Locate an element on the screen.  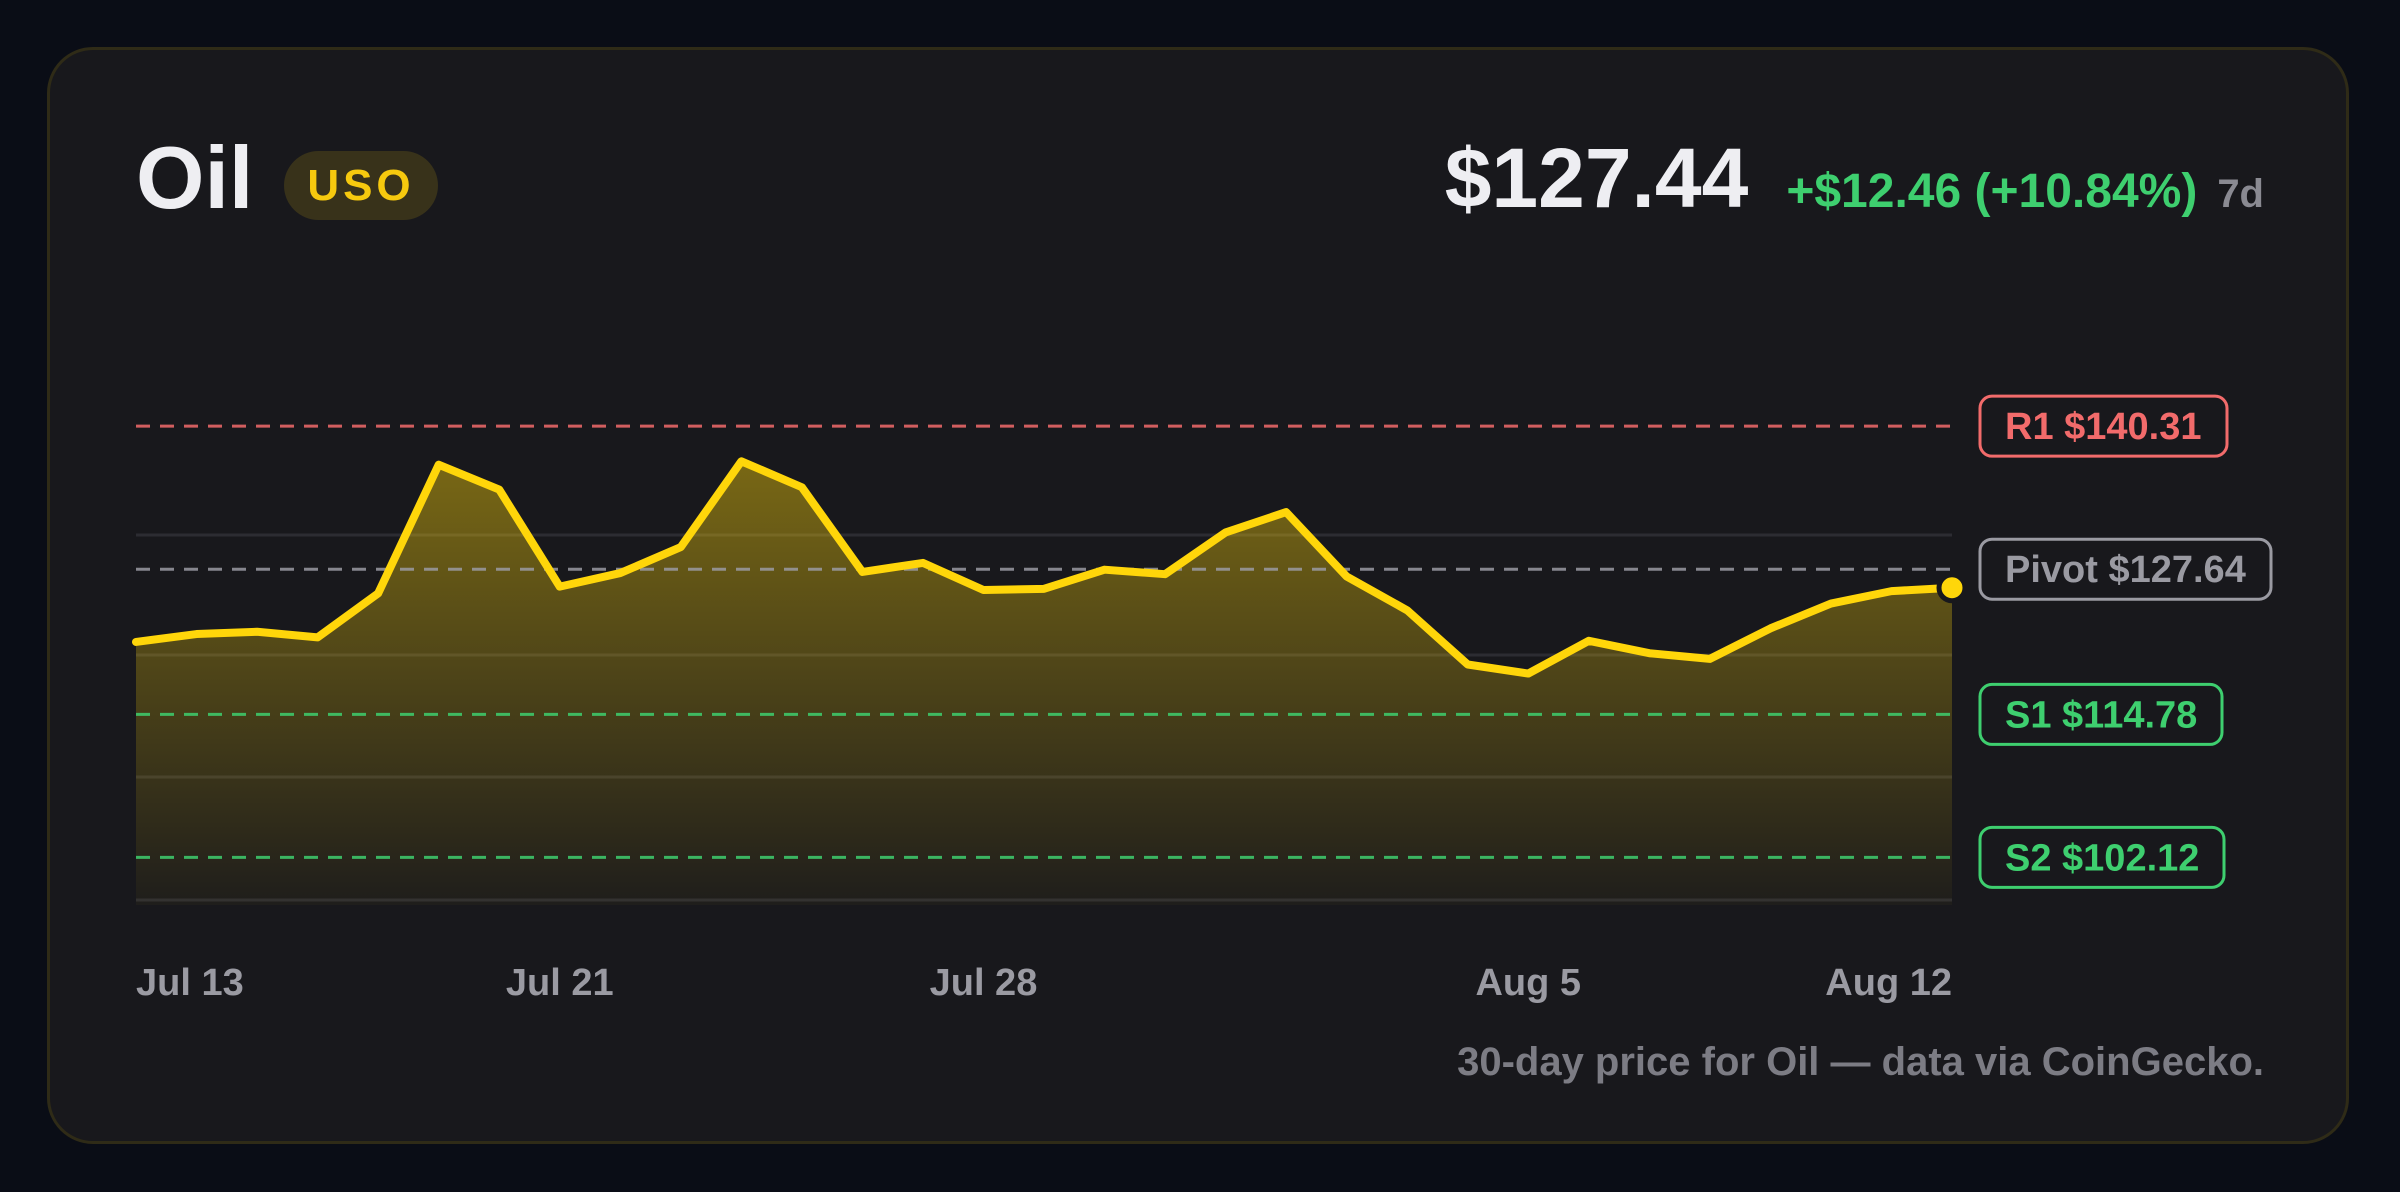
x-tick-label: Aug 12 is located at coordinates (1888, 983).